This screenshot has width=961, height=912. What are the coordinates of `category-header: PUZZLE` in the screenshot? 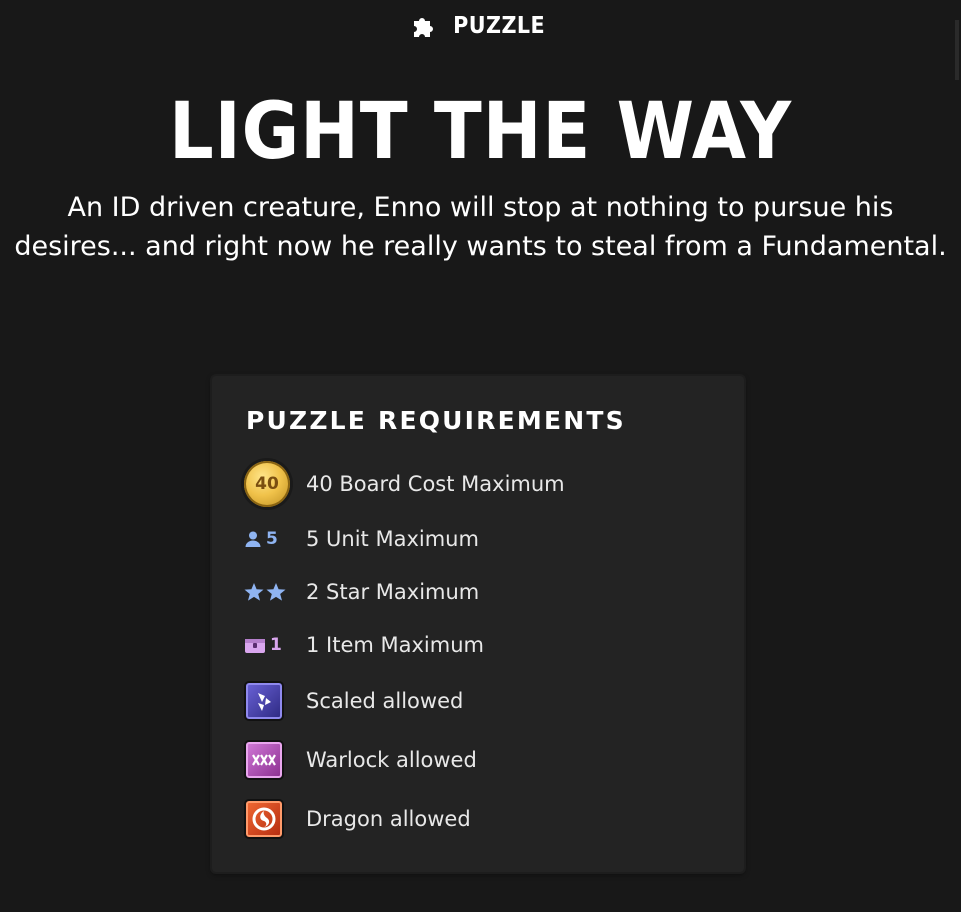 It's located at (480, 26).